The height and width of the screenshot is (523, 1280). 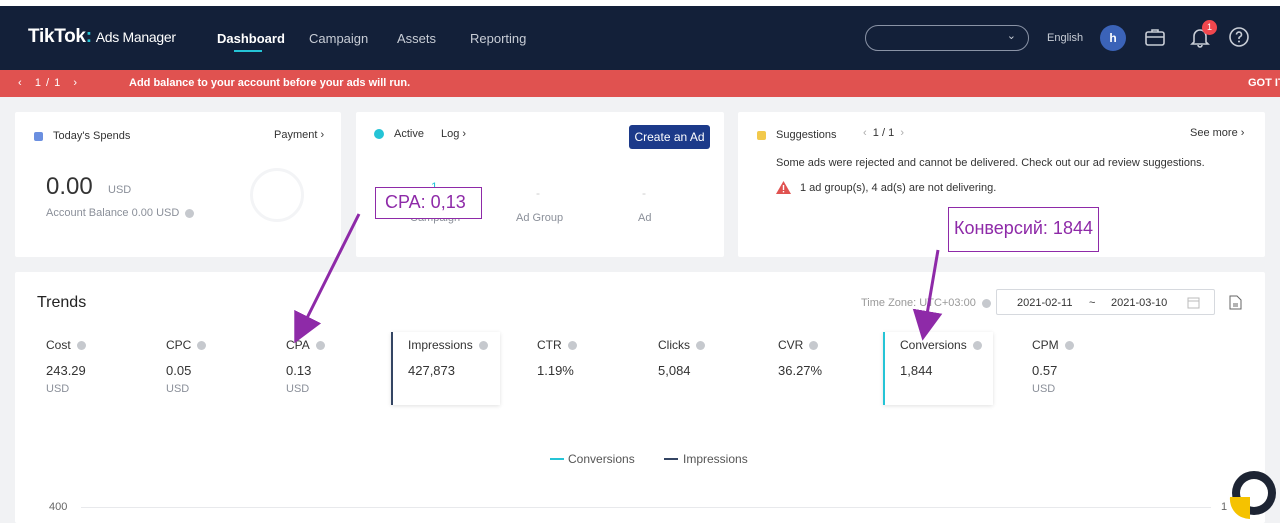 What do you see at coordinates (448, 345) in the screenshot?
I see `metric-impressions-label: Impressions` at bounding box center [448, 345].